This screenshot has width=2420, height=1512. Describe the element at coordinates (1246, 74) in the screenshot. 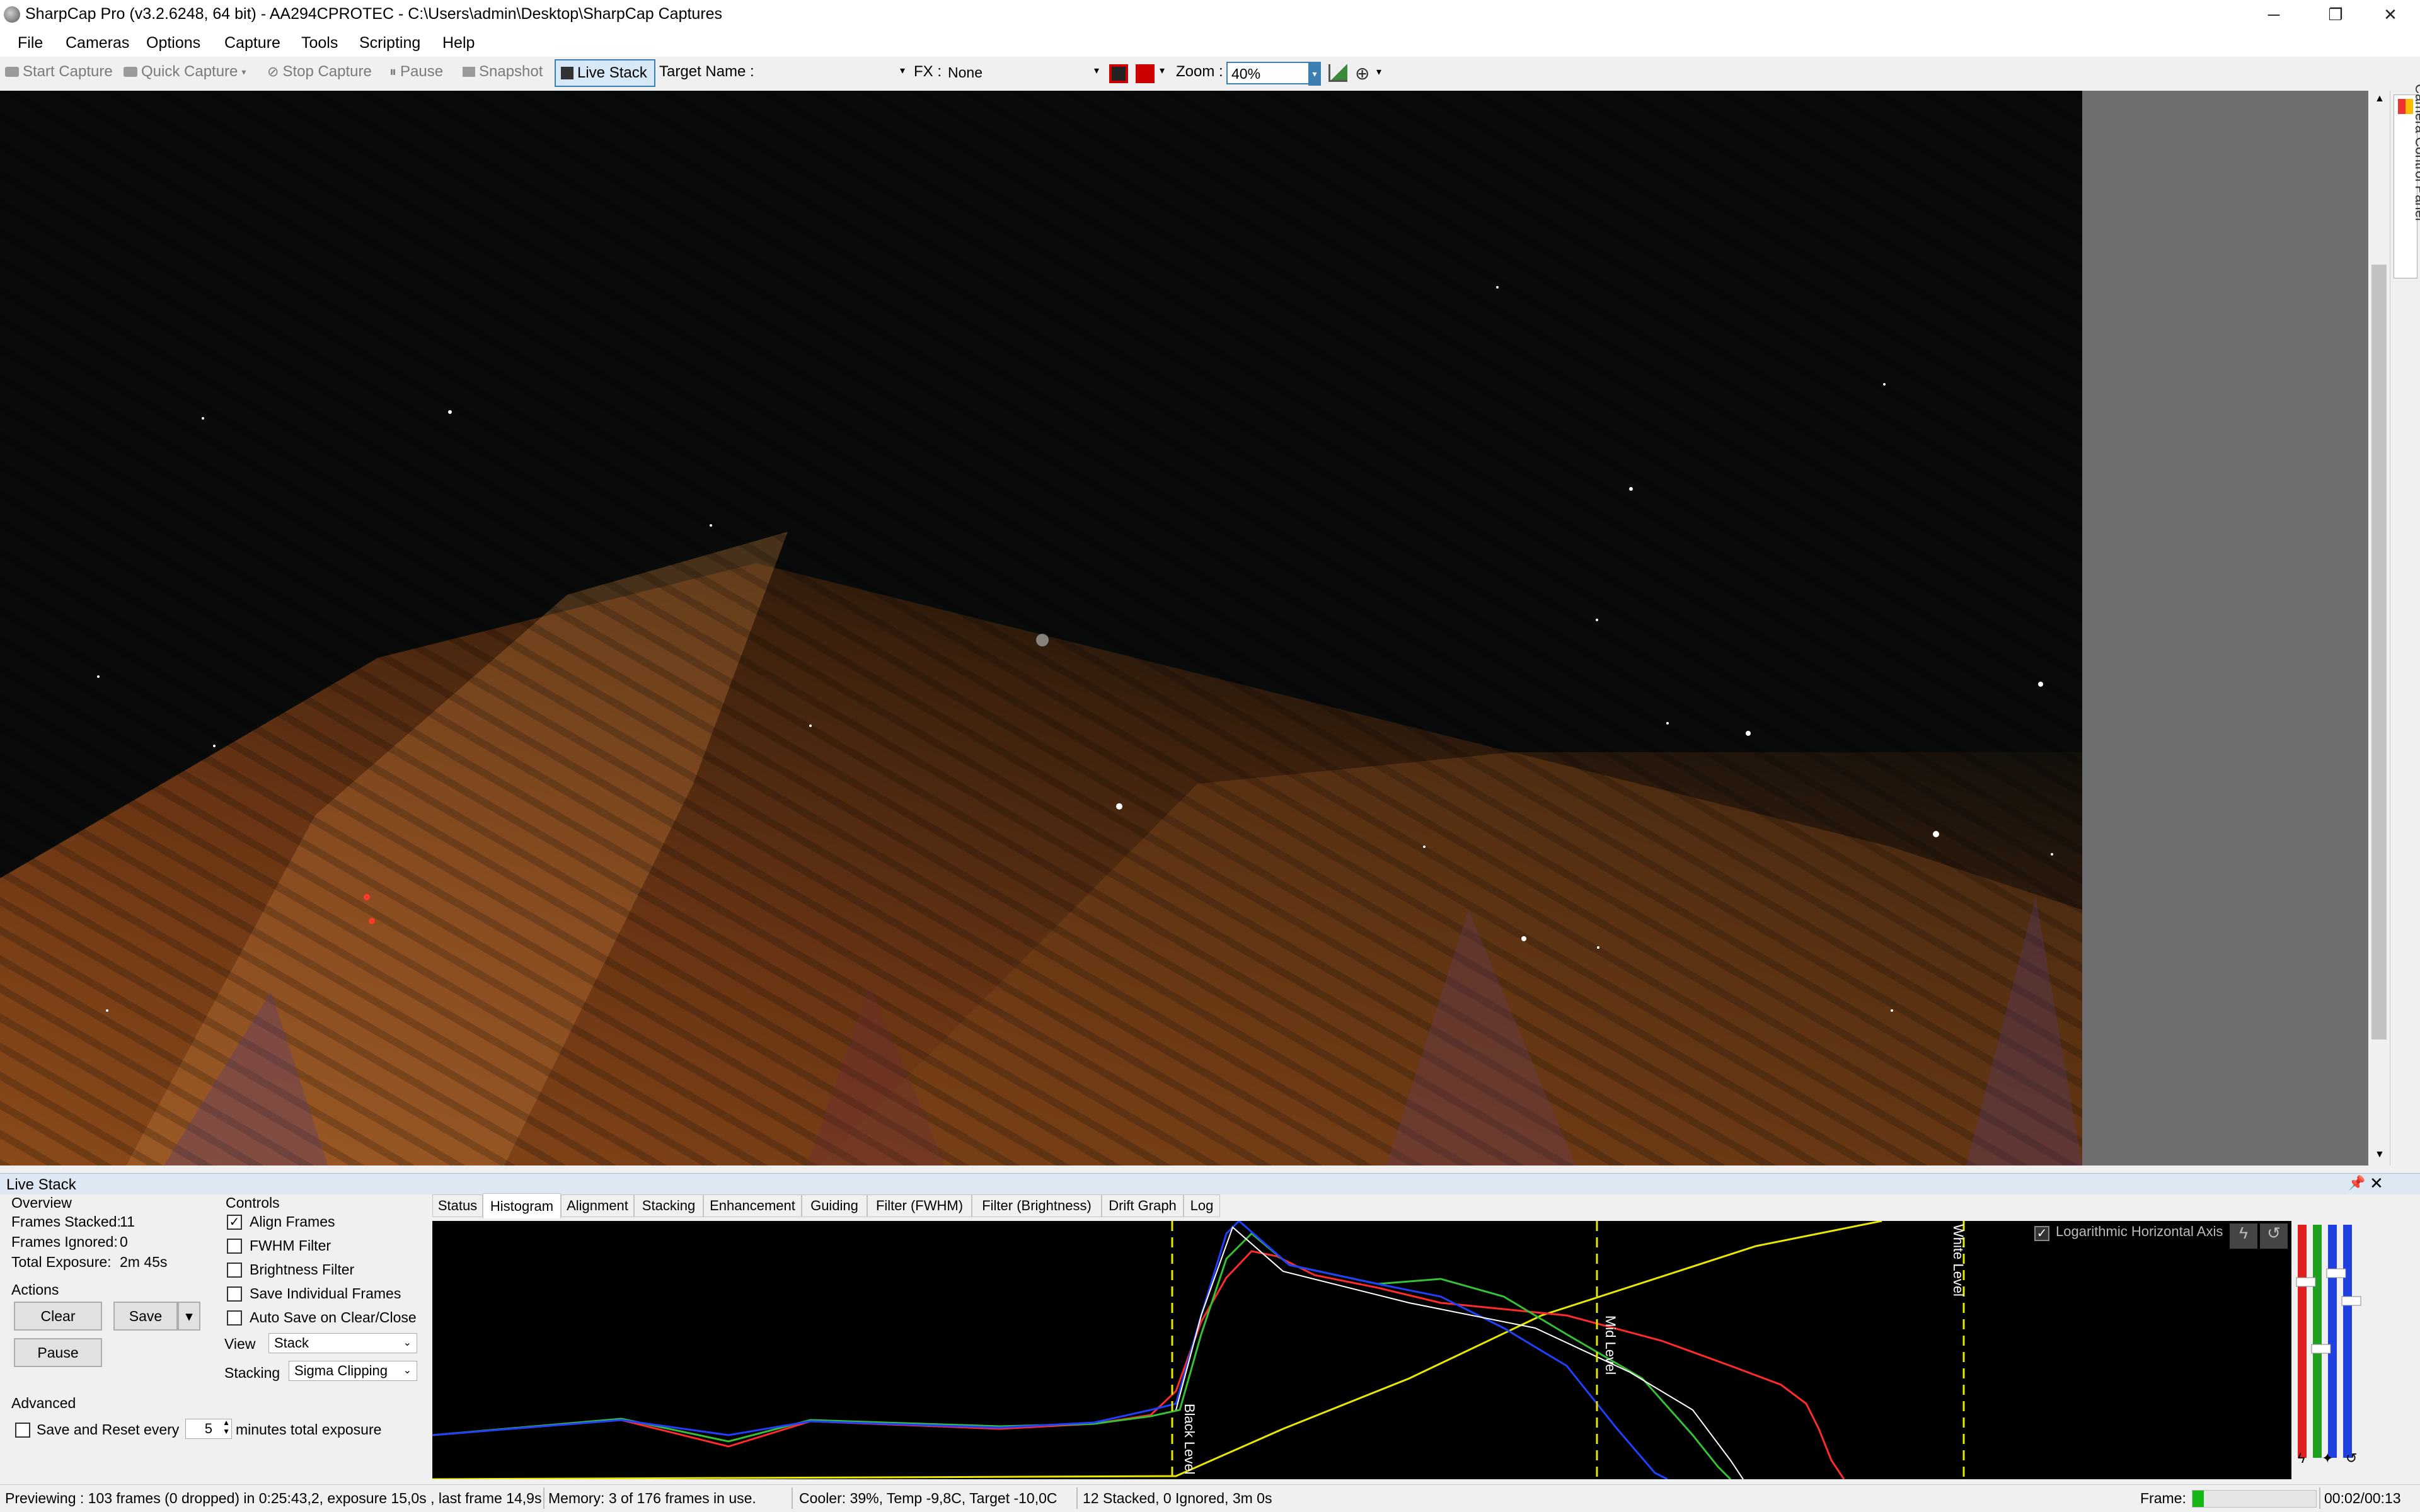

I see `zoom-value: 40%` at that location.